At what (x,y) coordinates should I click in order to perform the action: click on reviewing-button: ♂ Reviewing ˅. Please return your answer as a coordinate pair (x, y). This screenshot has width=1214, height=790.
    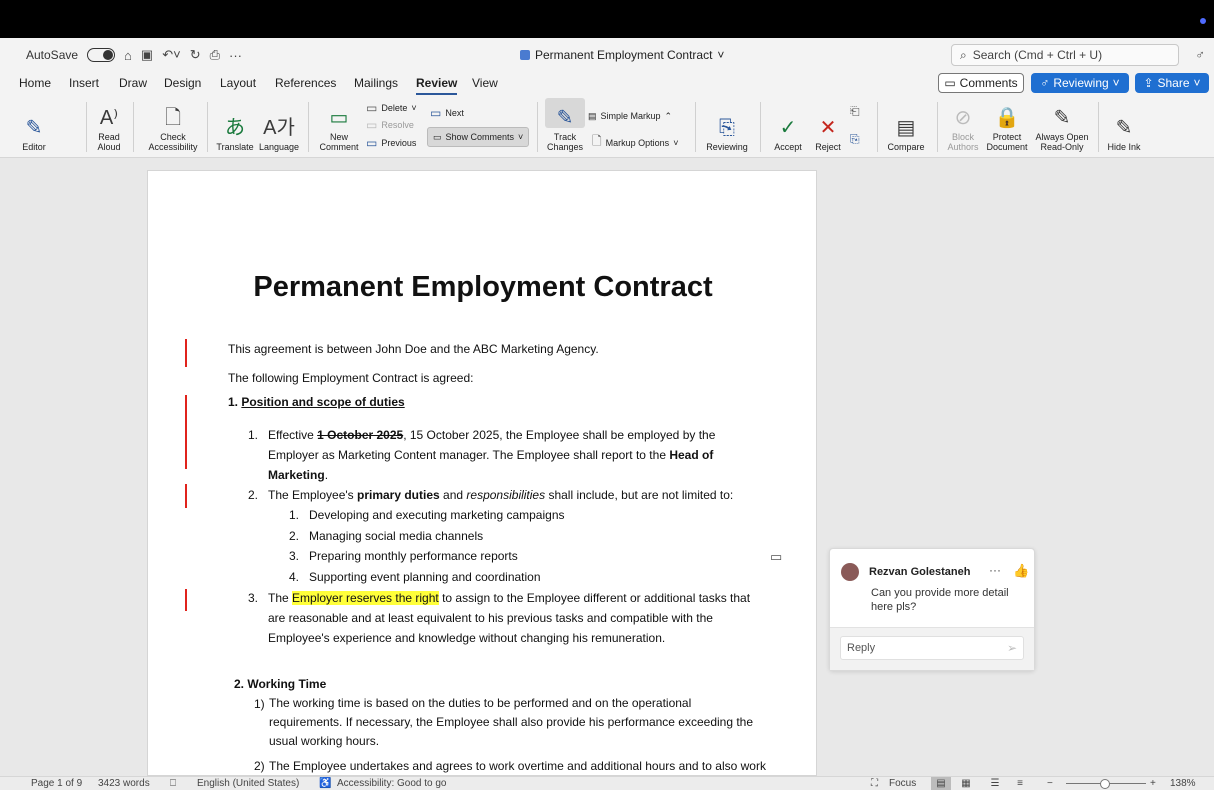
    Looking at the image, I should click on (1080, 83).